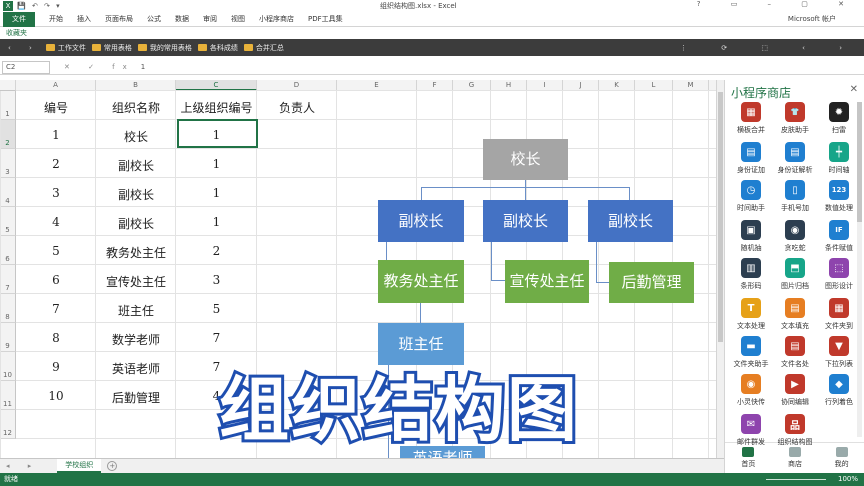 The image size is (864, 486). What do you see at coordinates (751, 390) in the screenshot?
I see `panel-app-item: ◉ 小灵快传` at bounding box center [751, 390].